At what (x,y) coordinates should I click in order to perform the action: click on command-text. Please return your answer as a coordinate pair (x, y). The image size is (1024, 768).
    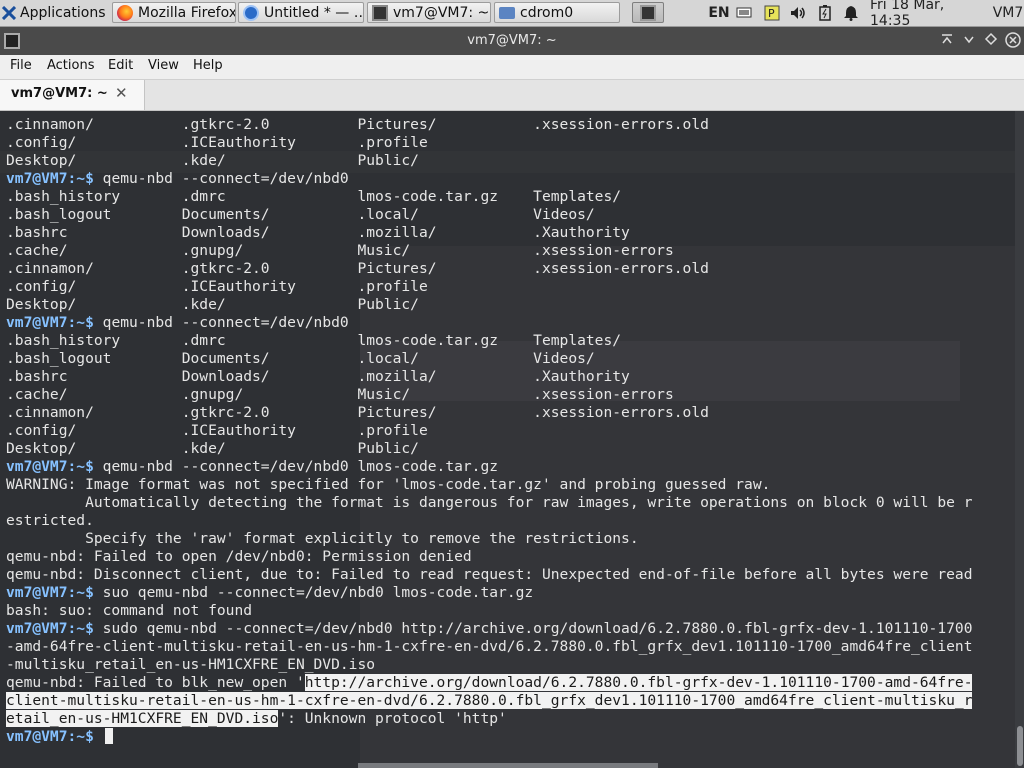
    Looking at the image, I should click on (98, 736).